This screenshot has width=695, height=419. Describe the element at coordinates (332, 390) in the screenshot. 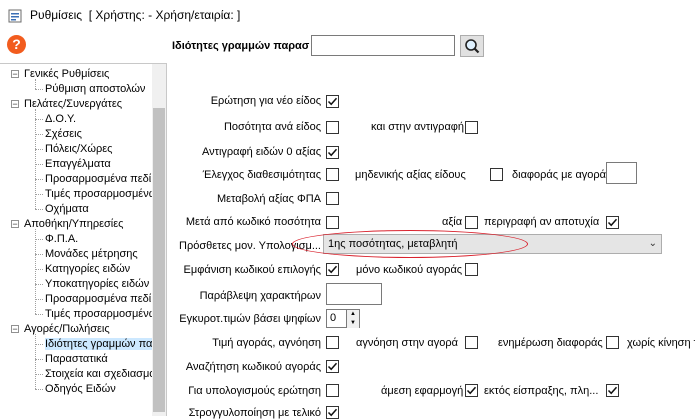

I see `checkbox-gia-ypologismous` at that location.